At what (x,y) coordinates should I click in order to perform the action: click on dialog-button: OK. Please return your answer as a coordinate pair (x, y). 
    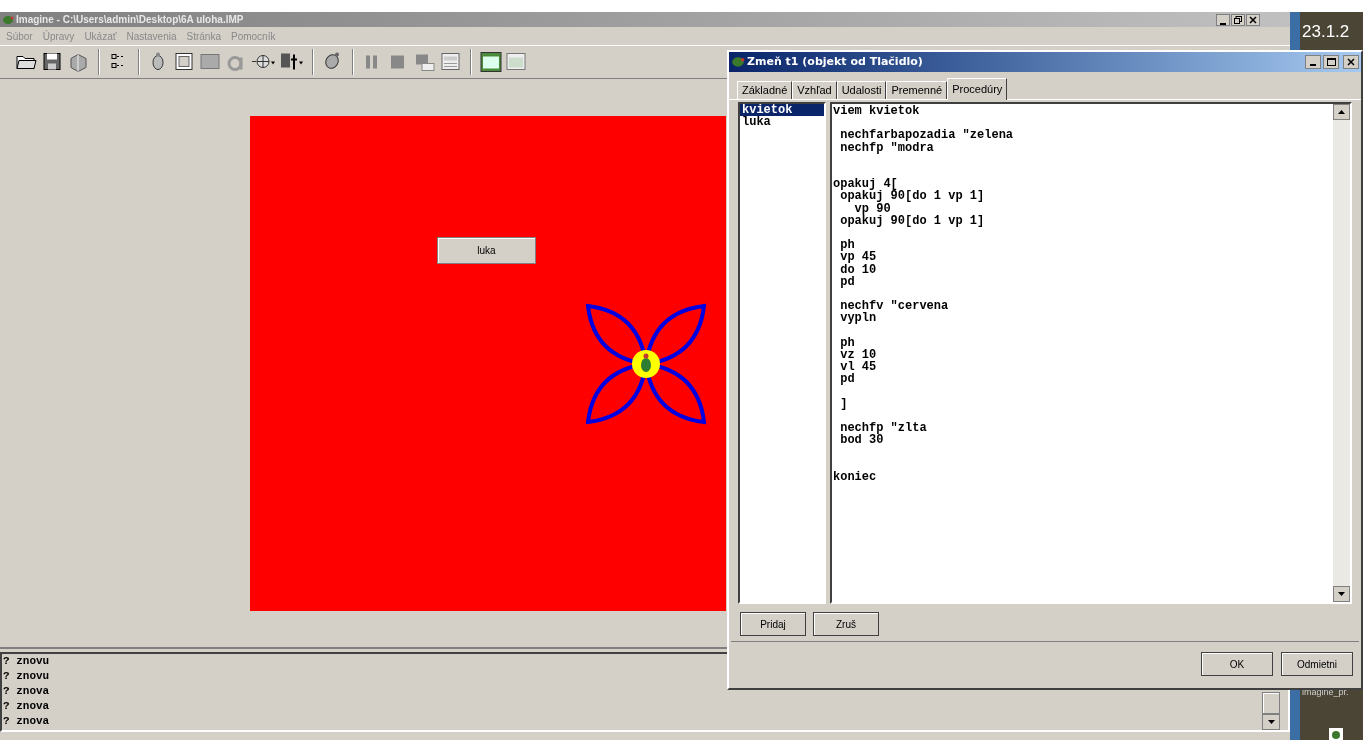
    Looking at the image, I should click on (1237, 664).